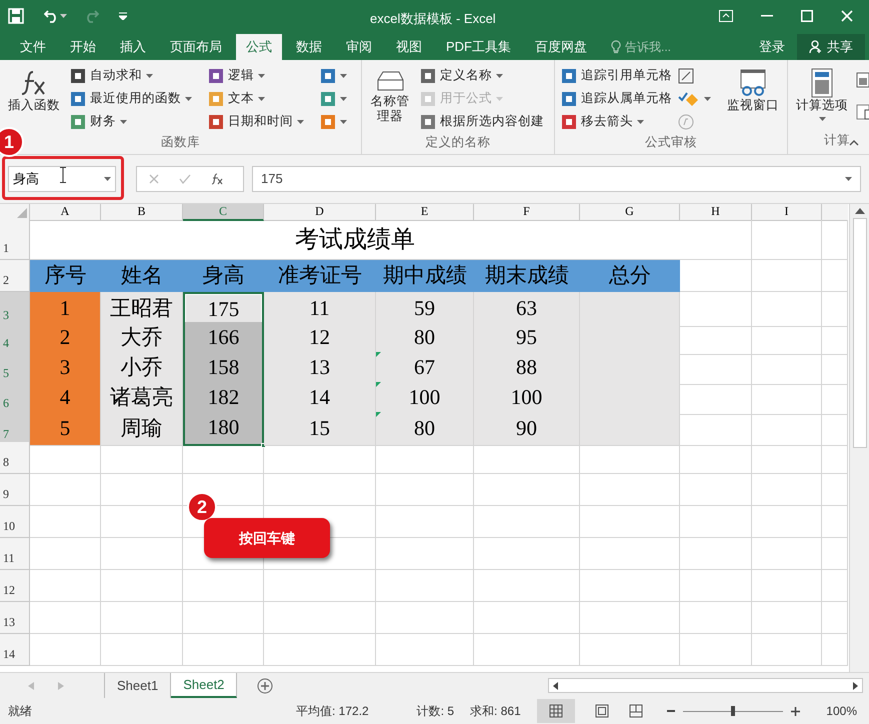 Image resolution: width=869 pixels, height=724 pixels. Describe the element at coordinates (131, 121) in the screenshot. I see `ribbon-button: 财务` at that location.